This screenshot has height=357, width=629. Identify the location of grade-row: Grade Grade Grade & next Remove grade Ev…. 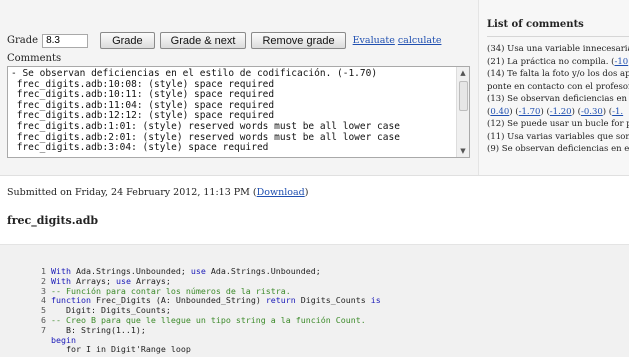
(224, 40).